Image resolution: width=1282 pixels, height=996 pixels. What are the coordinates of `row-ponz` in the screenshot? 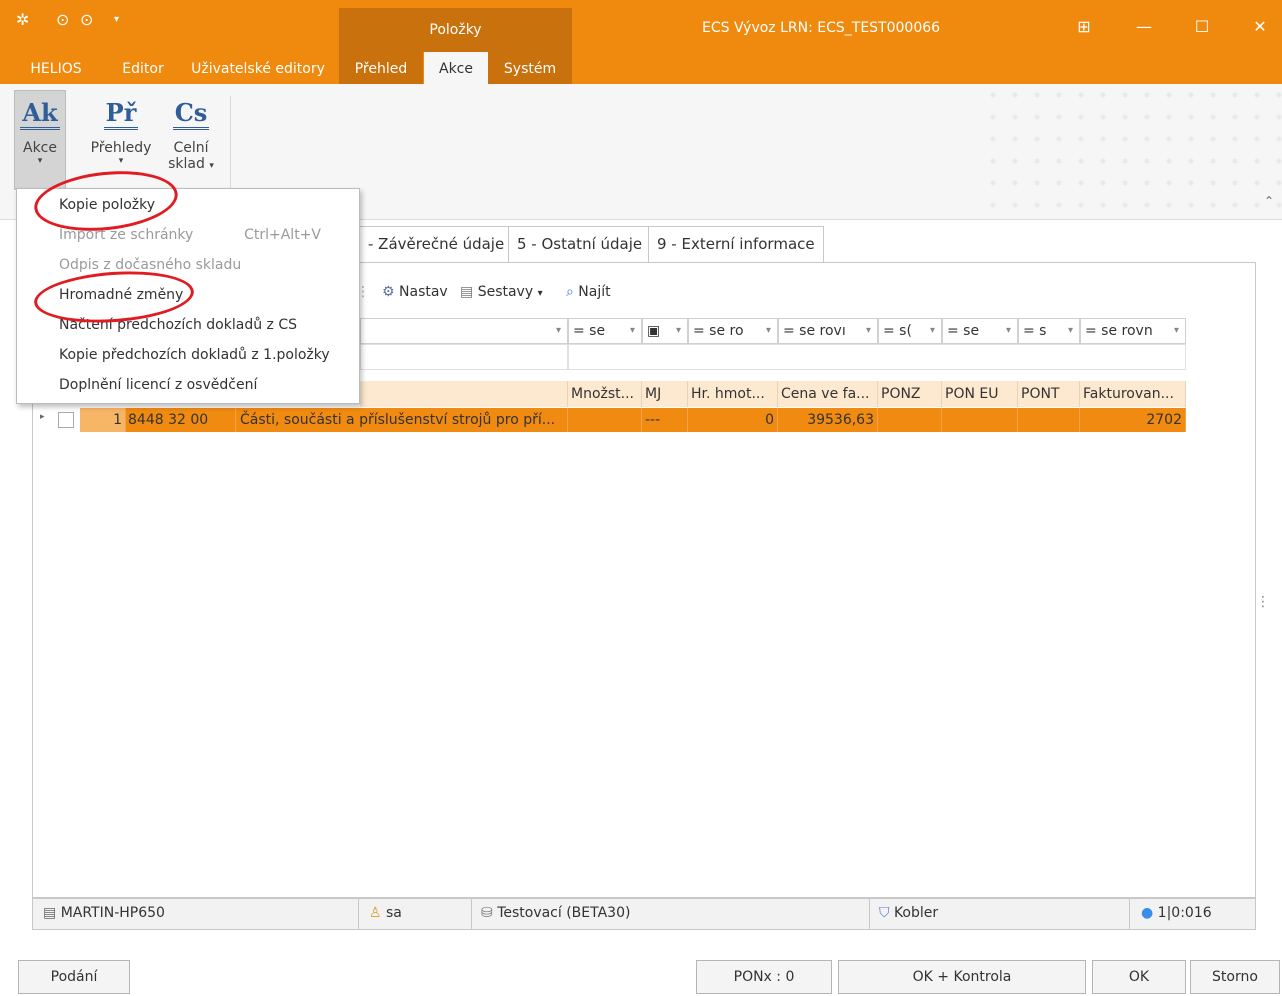 It's located at (910, 420).